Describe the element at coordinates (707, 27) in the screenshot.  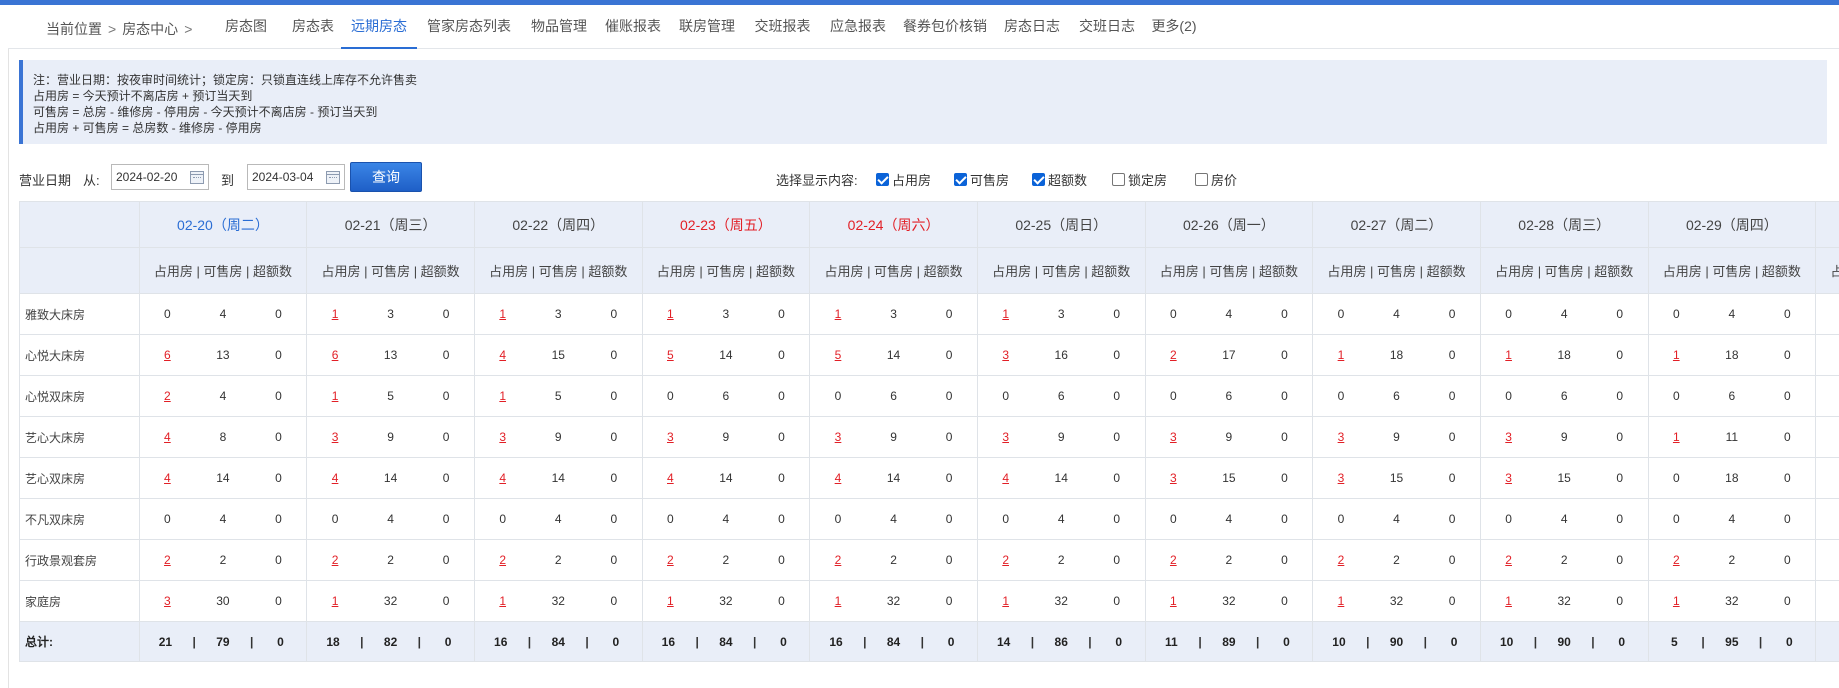
I see `tab-6: 联房管理` at that location.